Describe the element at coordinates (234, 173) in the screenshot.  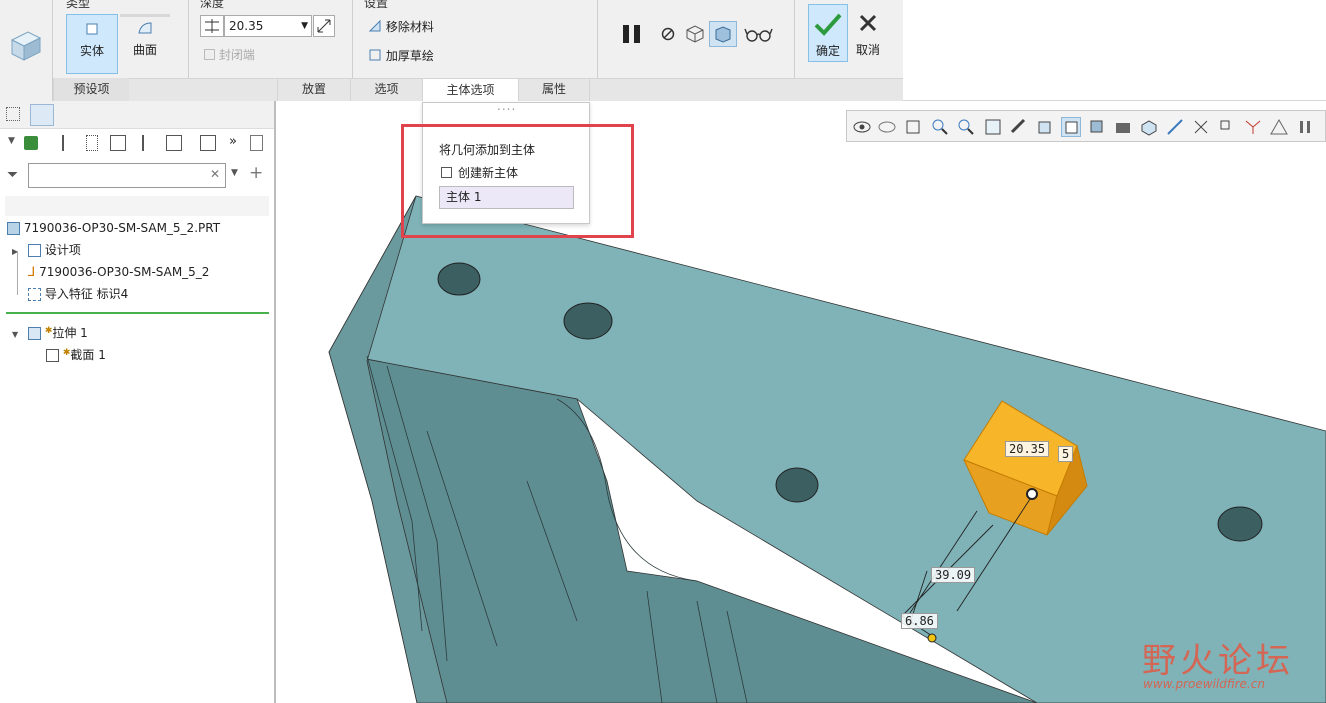
I see `search-options-icon: ▼` at that location.